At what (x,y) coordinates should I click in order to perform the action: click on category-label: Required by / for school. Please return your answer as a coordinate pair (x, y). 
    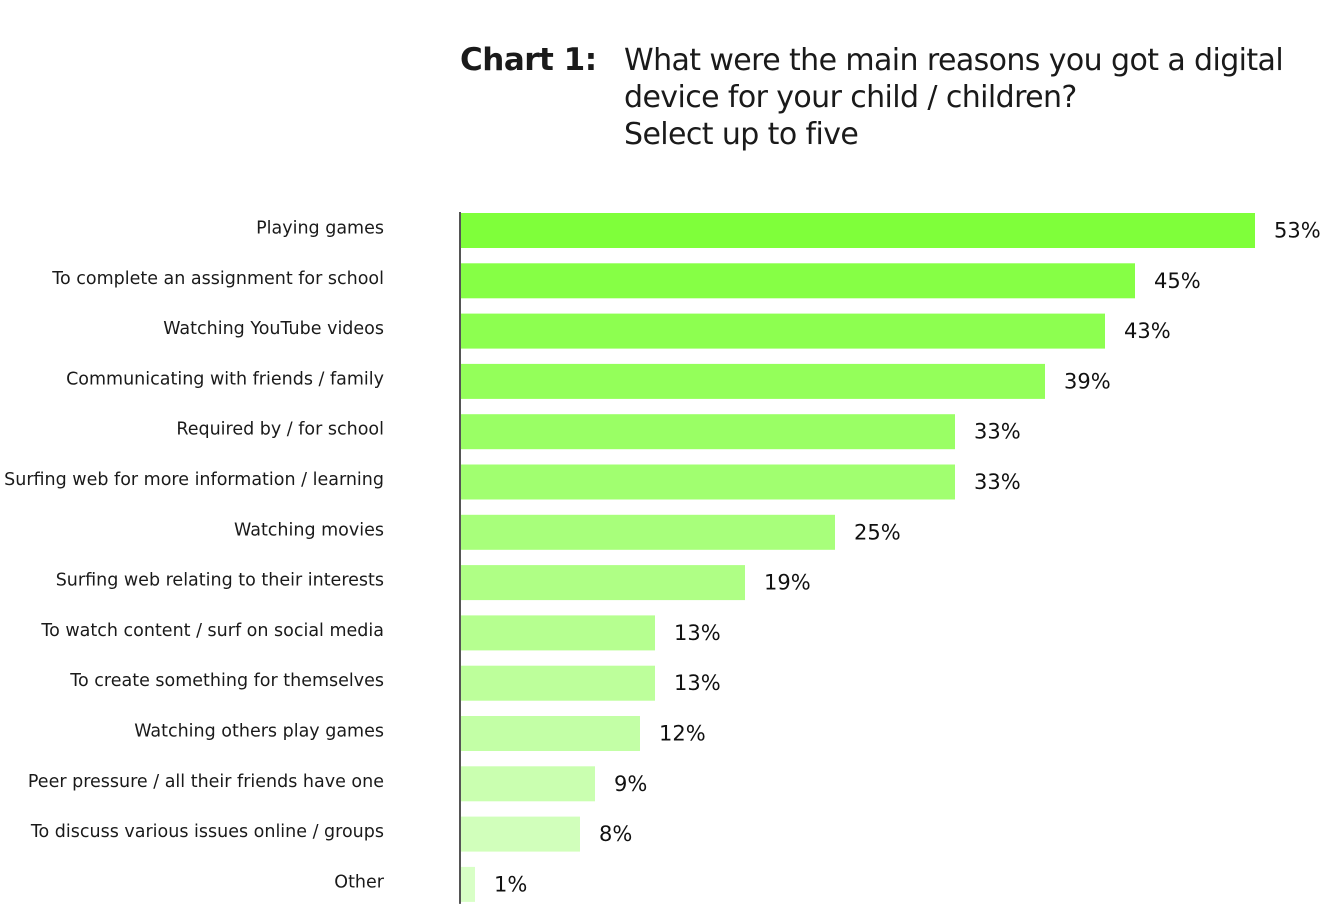
    Looking at the image, I should click on (280, 430).